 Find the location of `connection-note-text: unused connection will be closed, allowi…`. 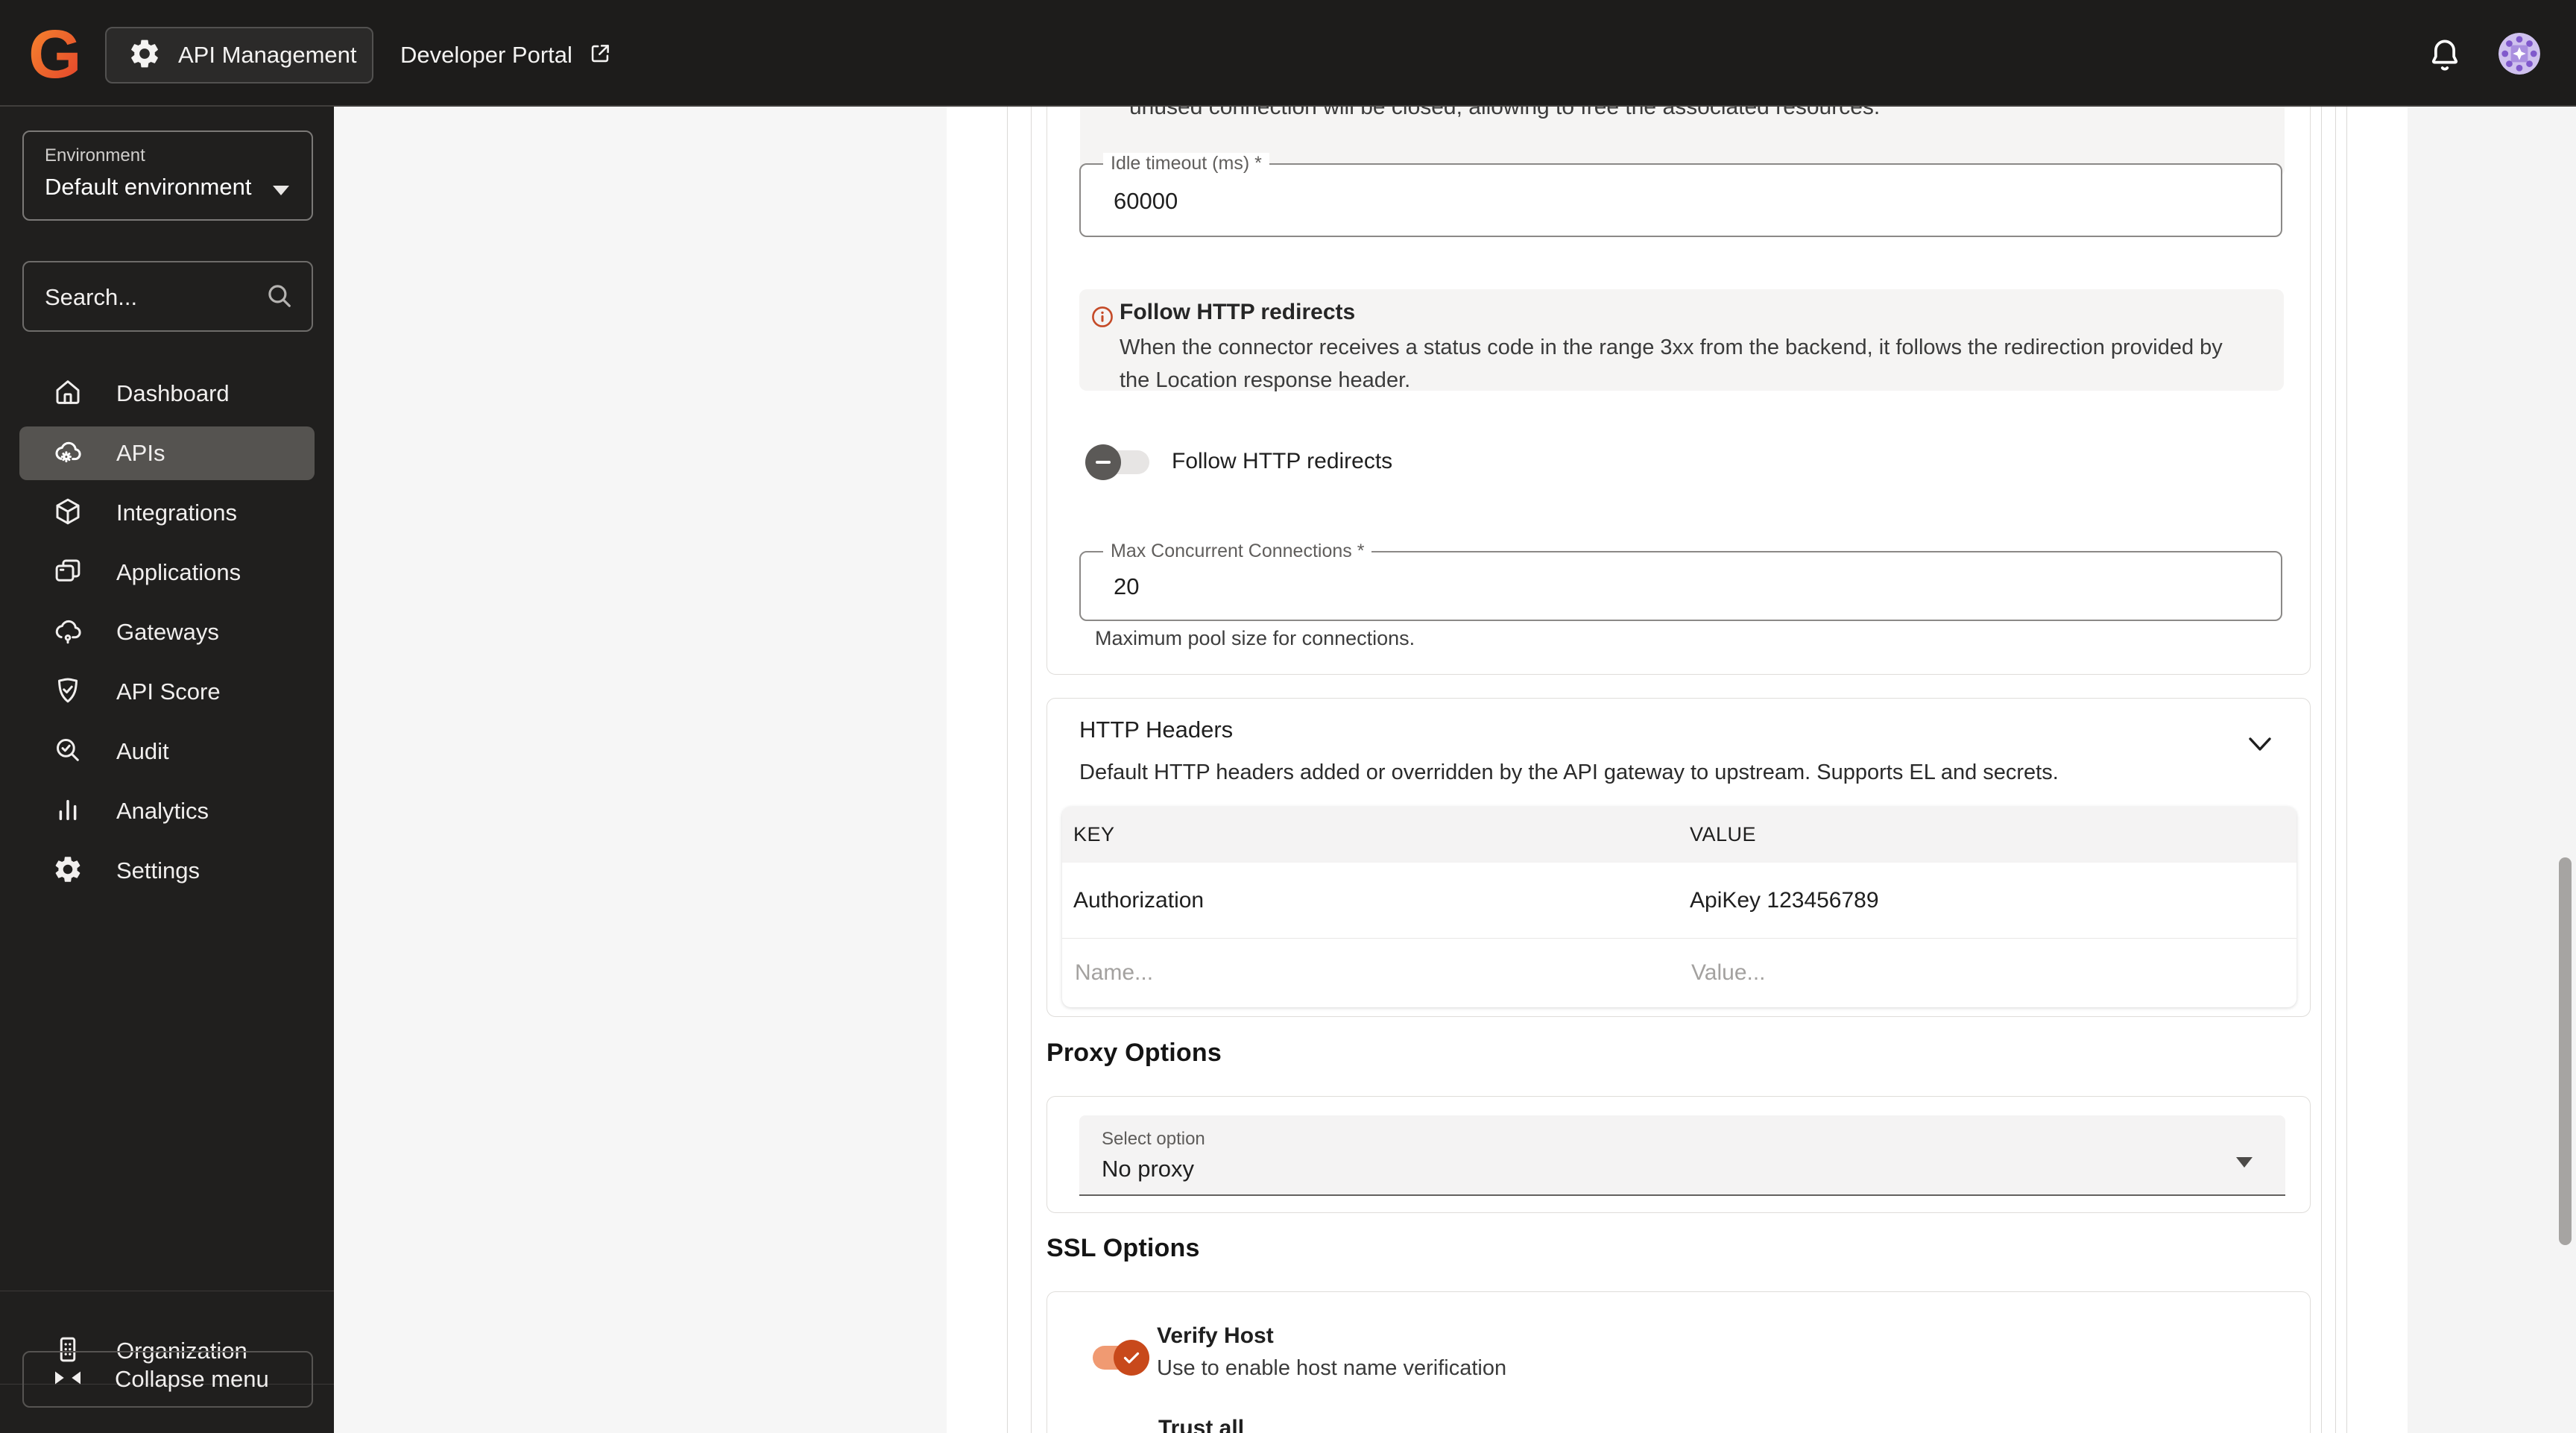

connection-note-text: unused connection will be closed, allowi… is located at coordinates (1505, 113).